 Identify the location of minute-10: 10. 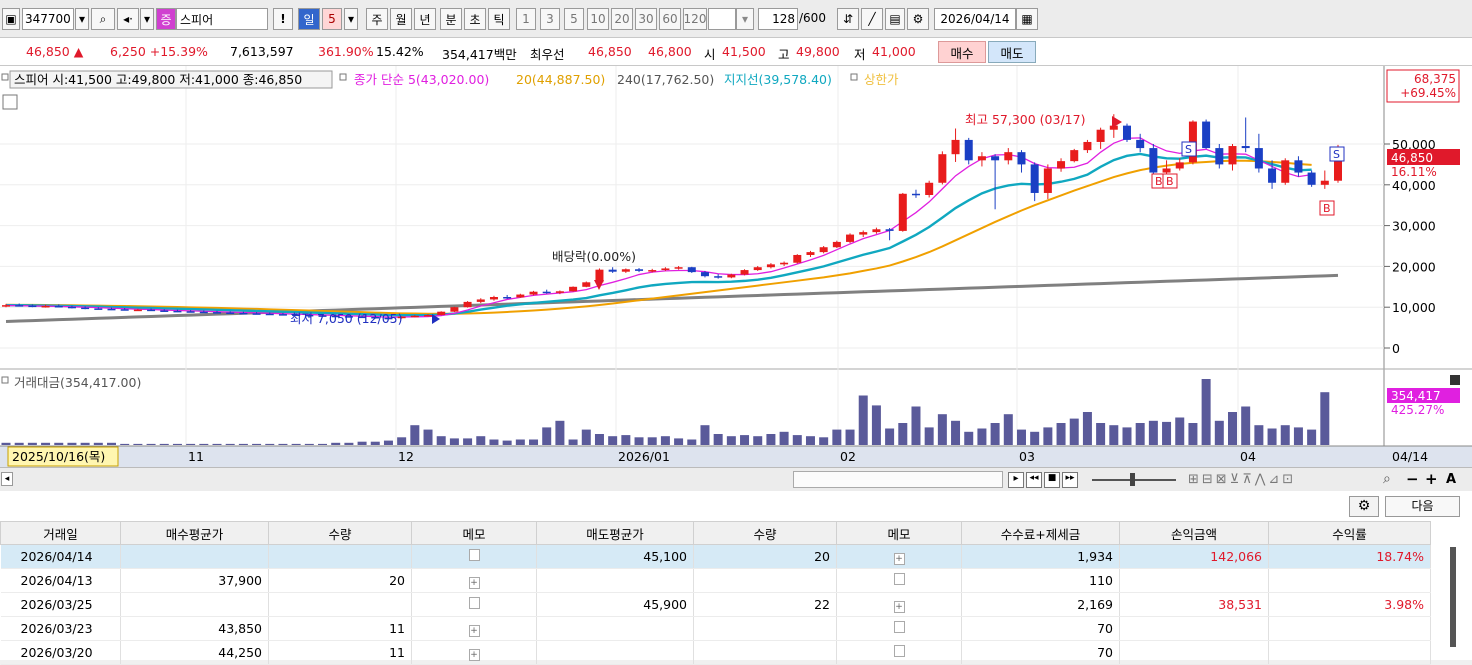
(598, 19).